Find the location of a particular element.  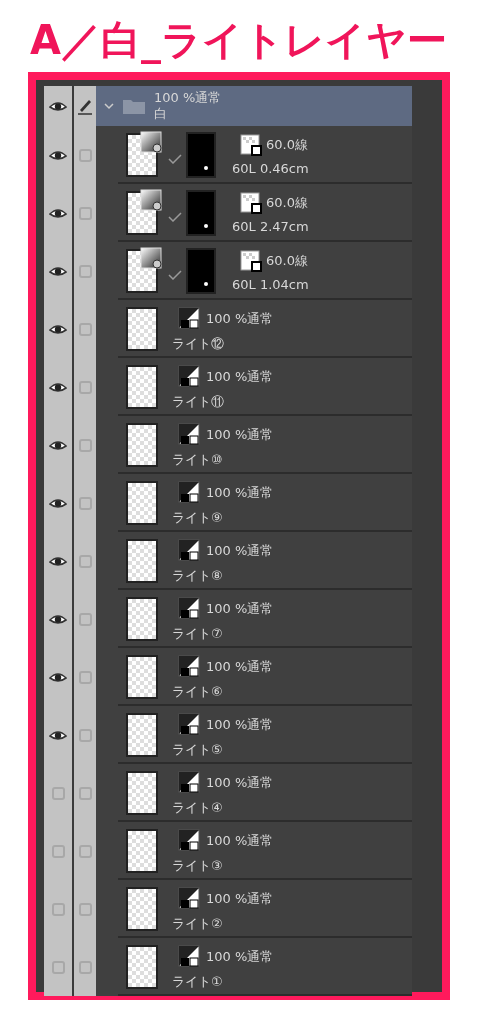

layer-name: 60L 0.46cm is located at coordinates (270, 168).